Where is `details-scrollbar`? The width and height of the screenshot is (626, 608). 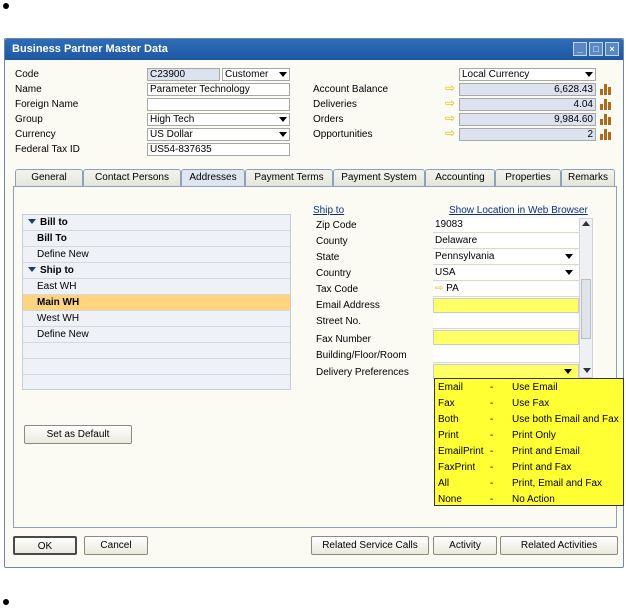
details-scrollbar is located at coordinates (586, 298).